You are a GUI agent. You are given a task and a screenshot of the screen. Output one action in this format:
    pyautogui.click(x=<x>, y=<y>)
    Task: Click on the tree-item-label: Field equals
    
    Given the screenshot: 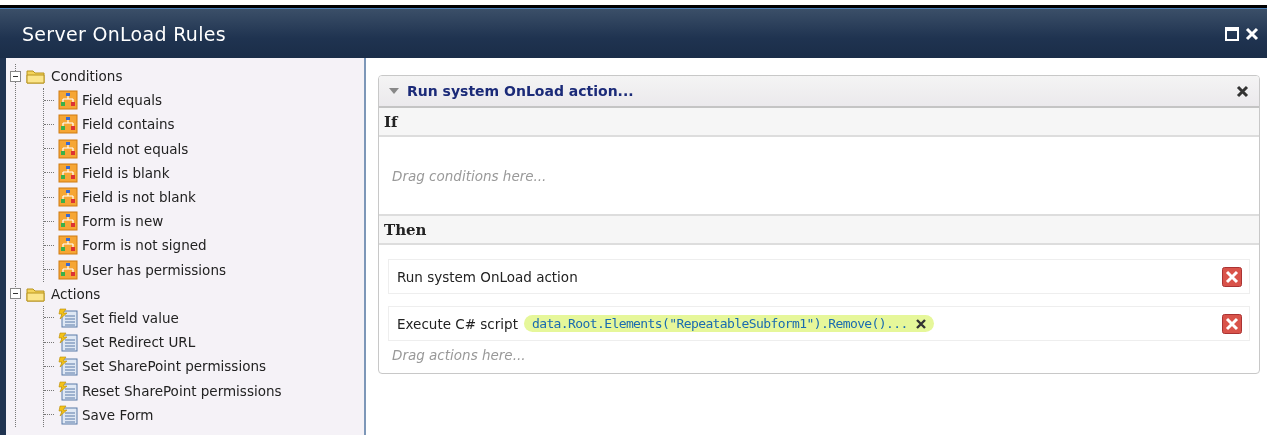 What is the action you would take?
    pyautogui.click(x=122, y=100)
    